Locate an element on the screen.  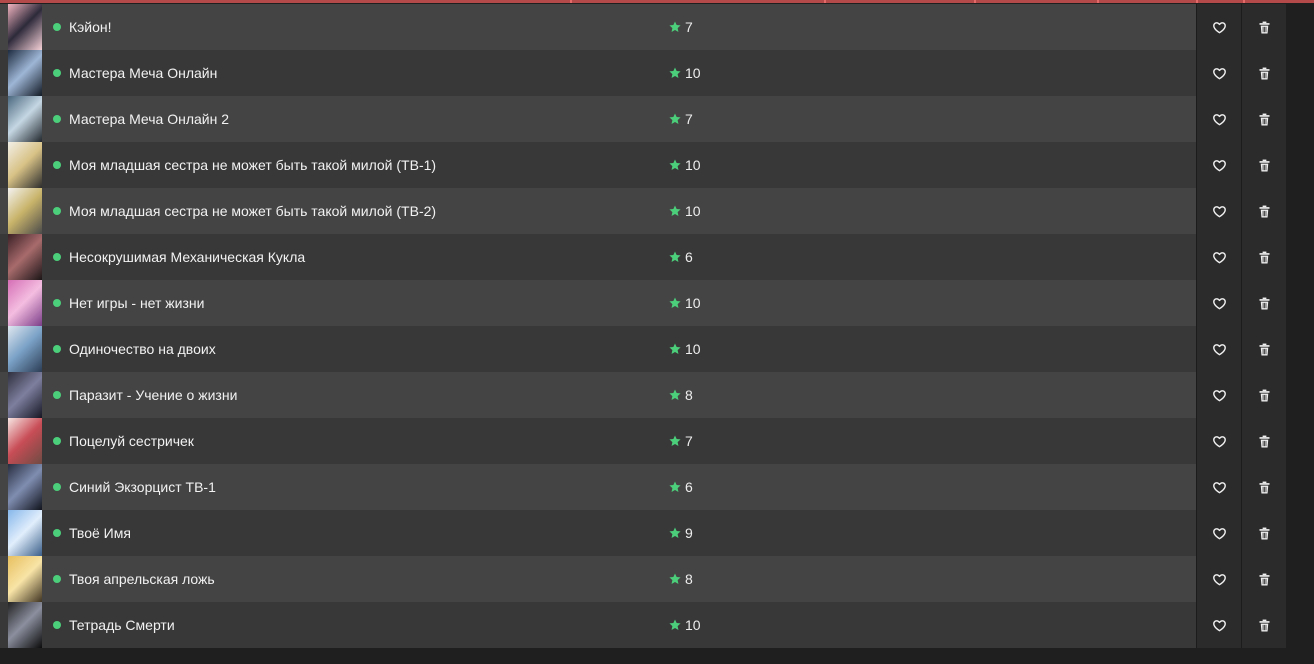
list-item: Твоя апрельская ложь 8 is located at coordinates (657, 579).